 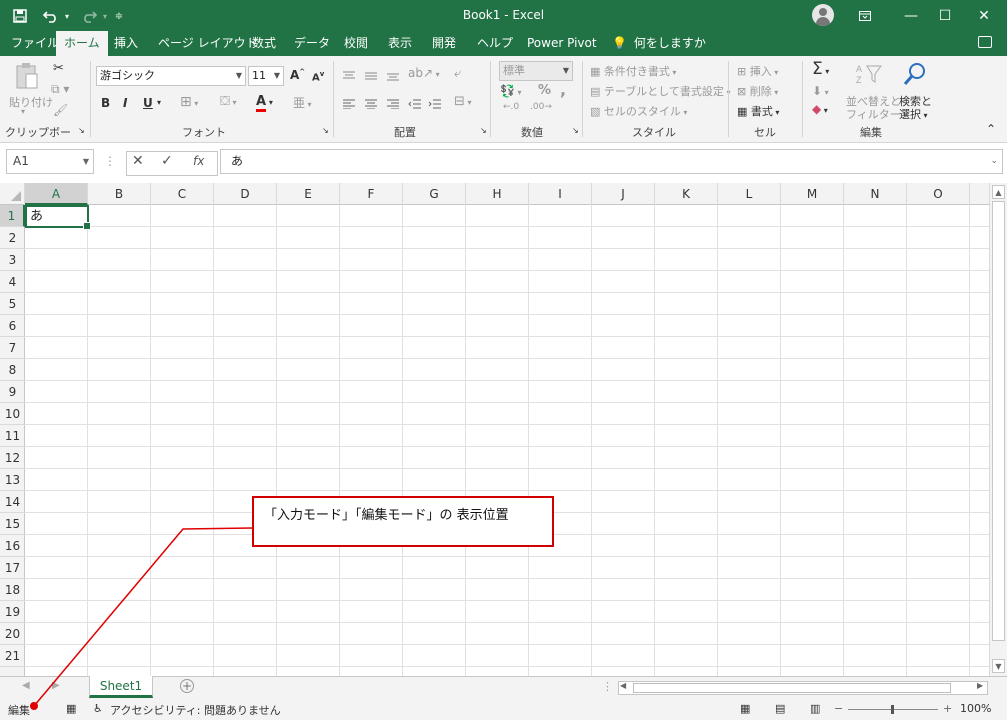 What do you see at coordinates (308, 194) in the screenshot?
I see `column-header-e: E` at bounding box center [308, 194].